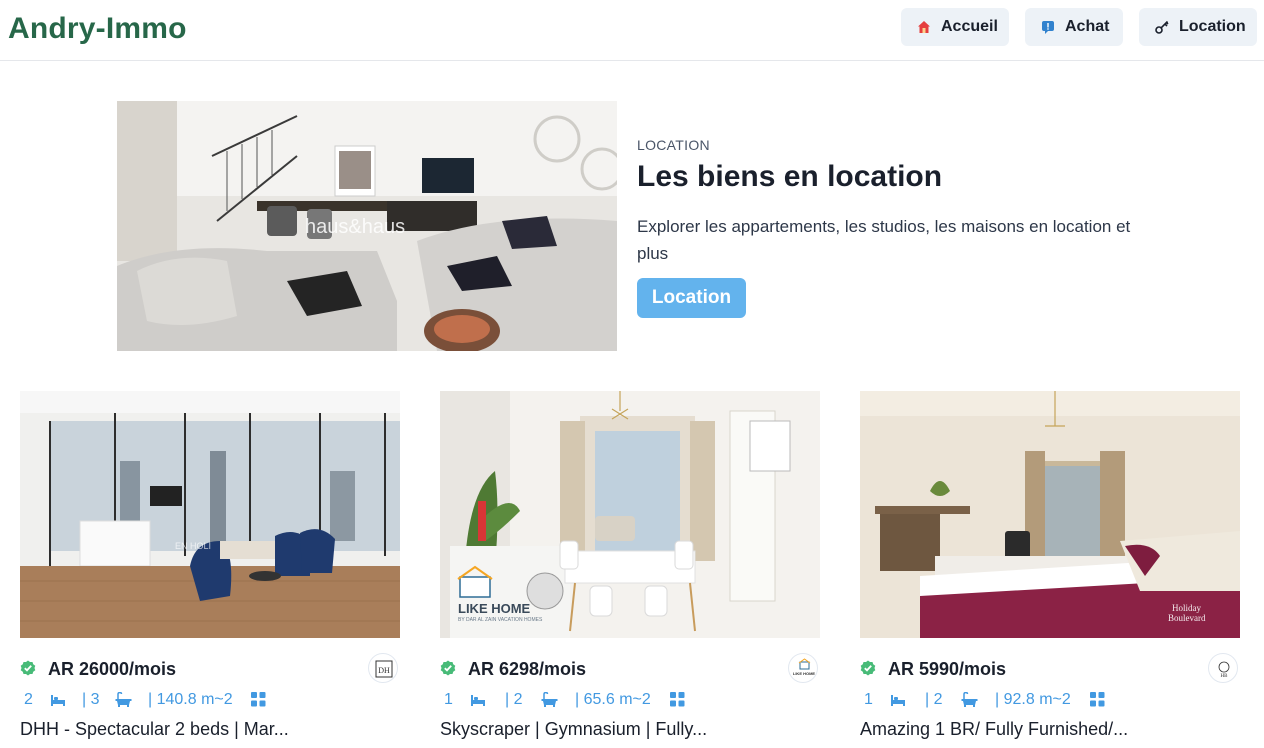 The height and width of the screenshot is (748, 1264). Describe the element at coordinates (28, 699) in the screenshot. I see `beds-count: 2` at that location.